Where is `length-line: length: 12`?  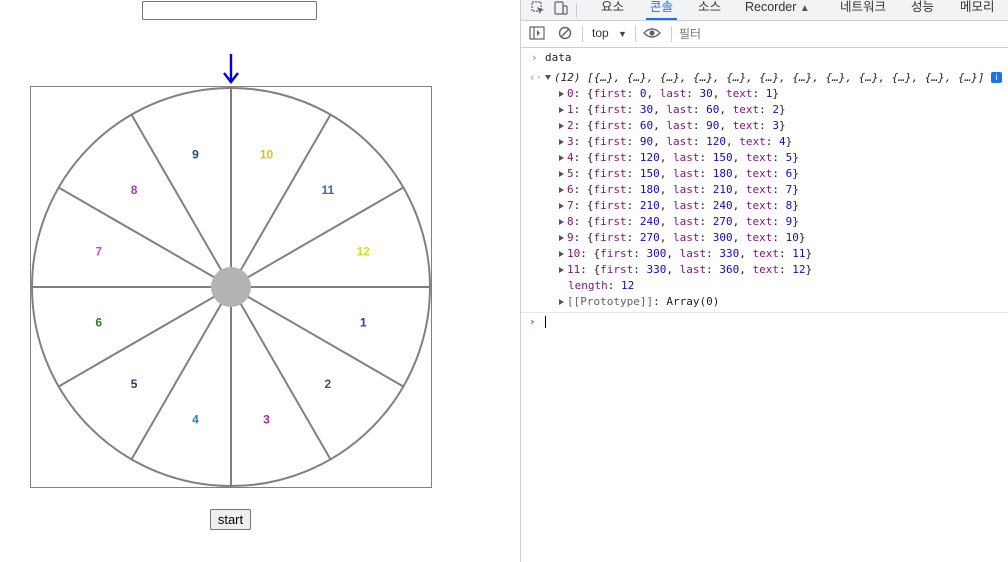 length-line: length: 12 is located at coordinates (601, 285).